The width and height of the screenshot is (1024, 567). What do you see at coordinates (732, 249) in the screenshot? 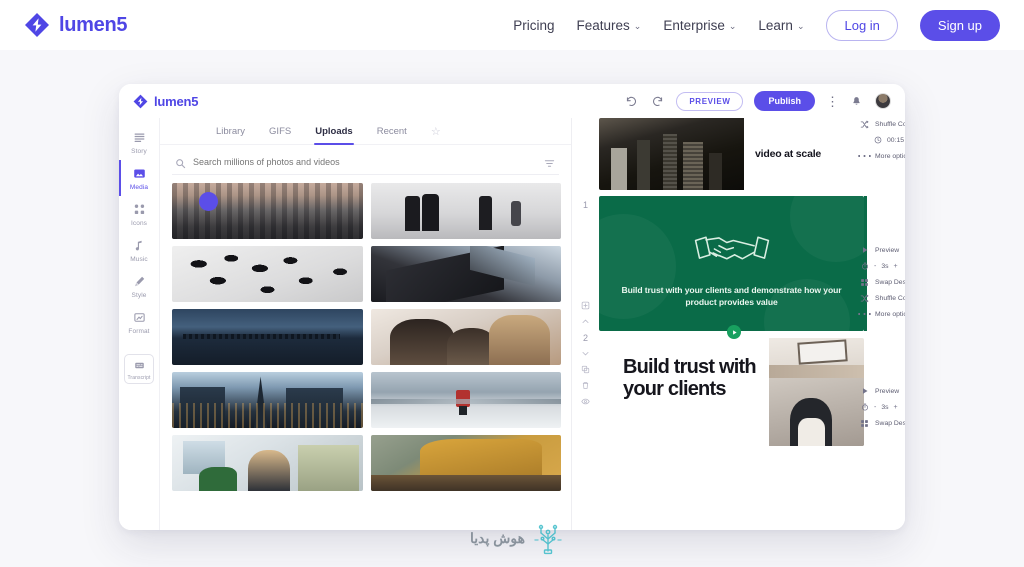
I see `handshake-icon` at bounding box center [732, 249].